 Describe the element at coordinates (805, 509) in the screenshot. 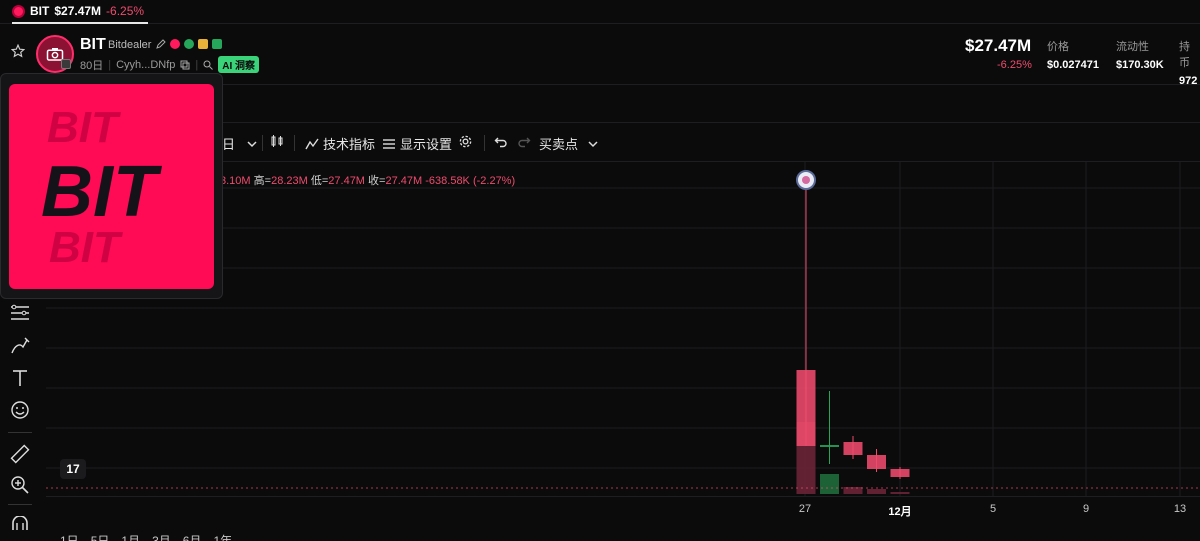

I see `x-tick: 27` at that location.